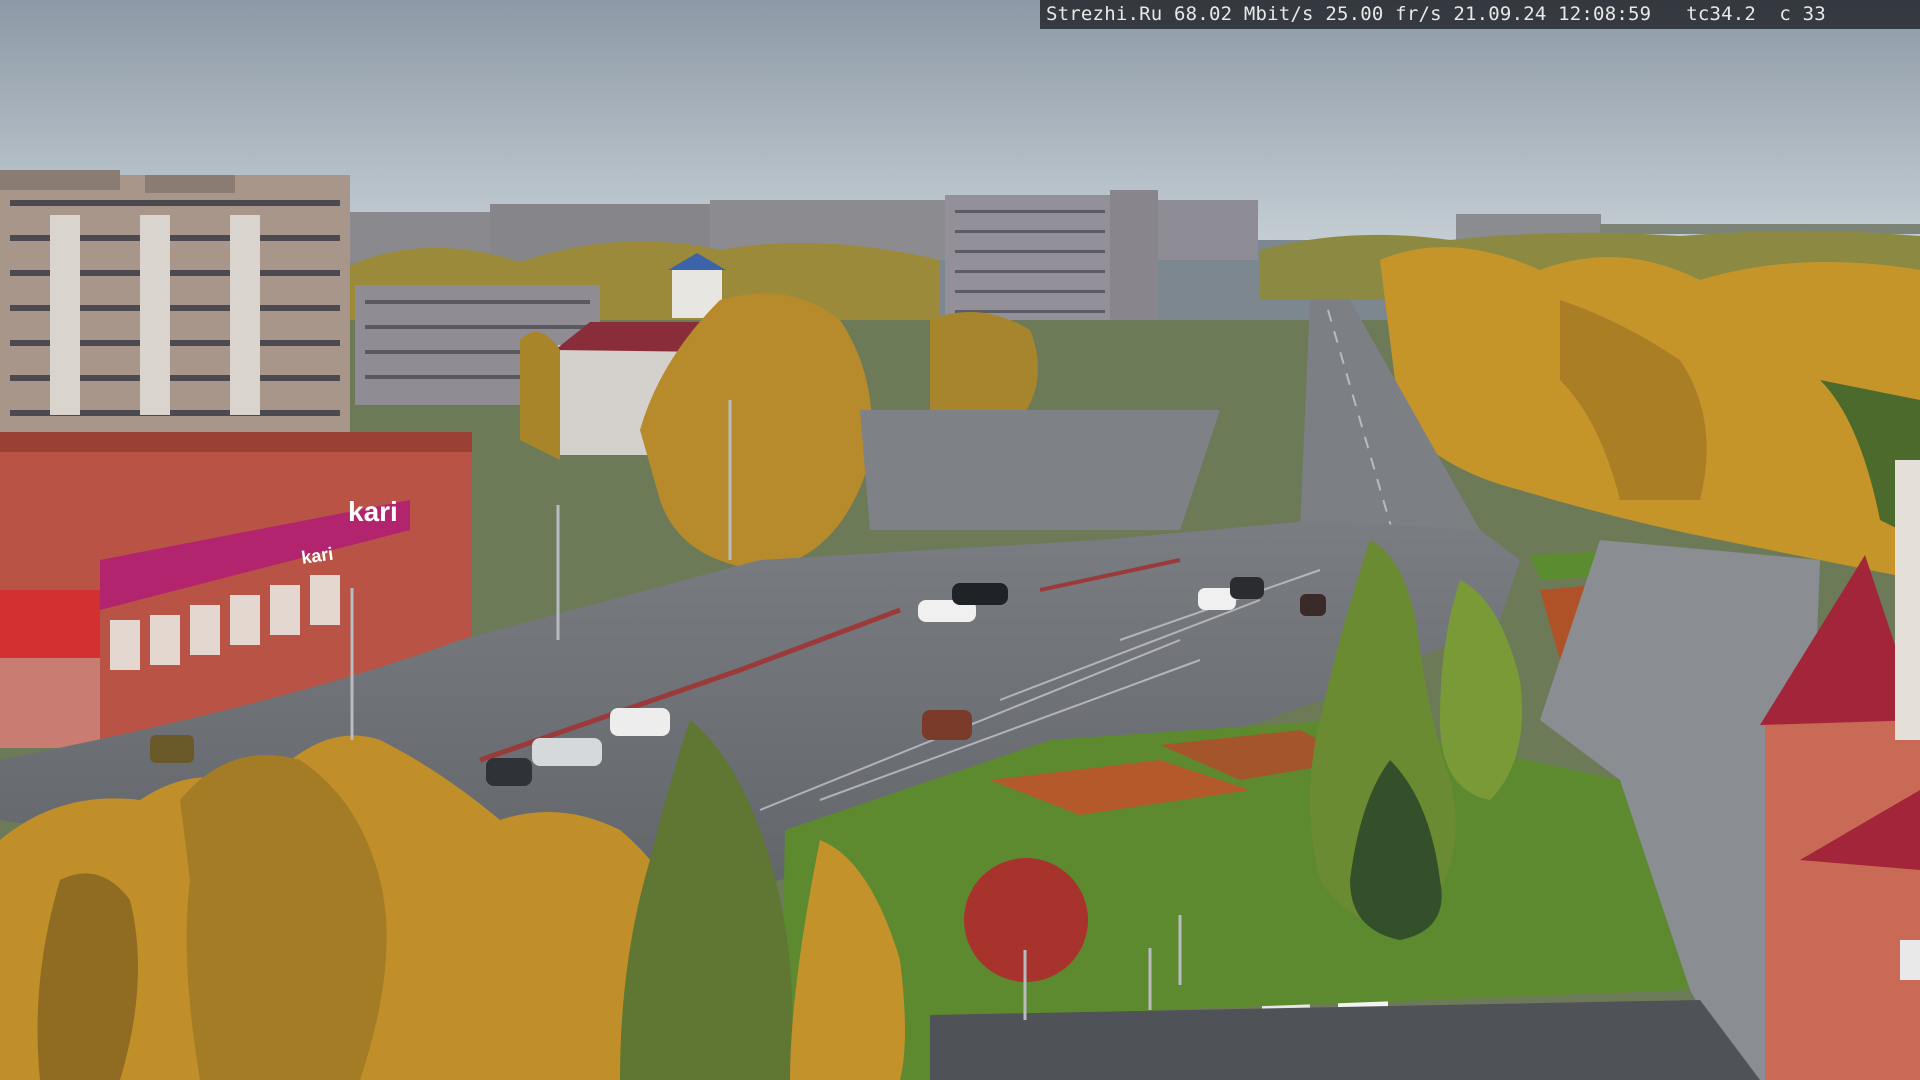  I want to click on osd-tc: tc34.2, so click(1721, 14).